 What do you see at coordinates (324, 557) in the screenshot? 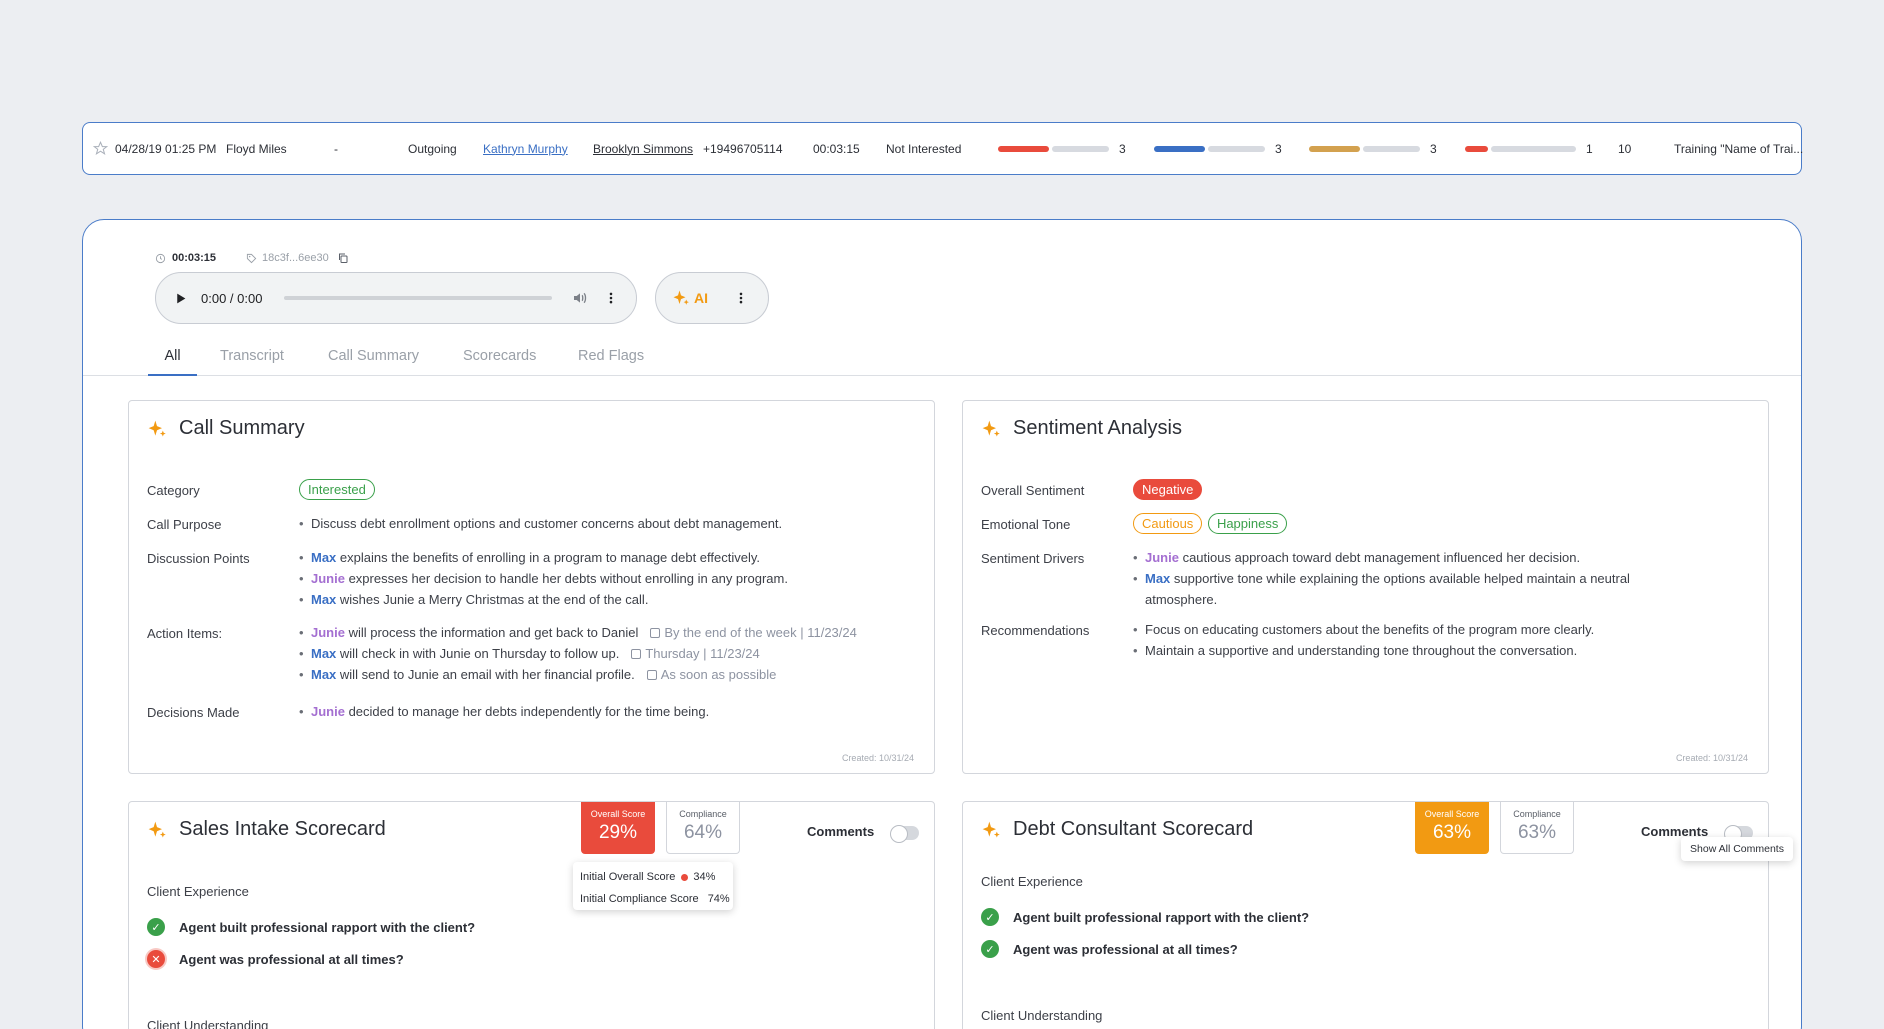
I see `speaker-name: Max` at bounding box center [324, 557].